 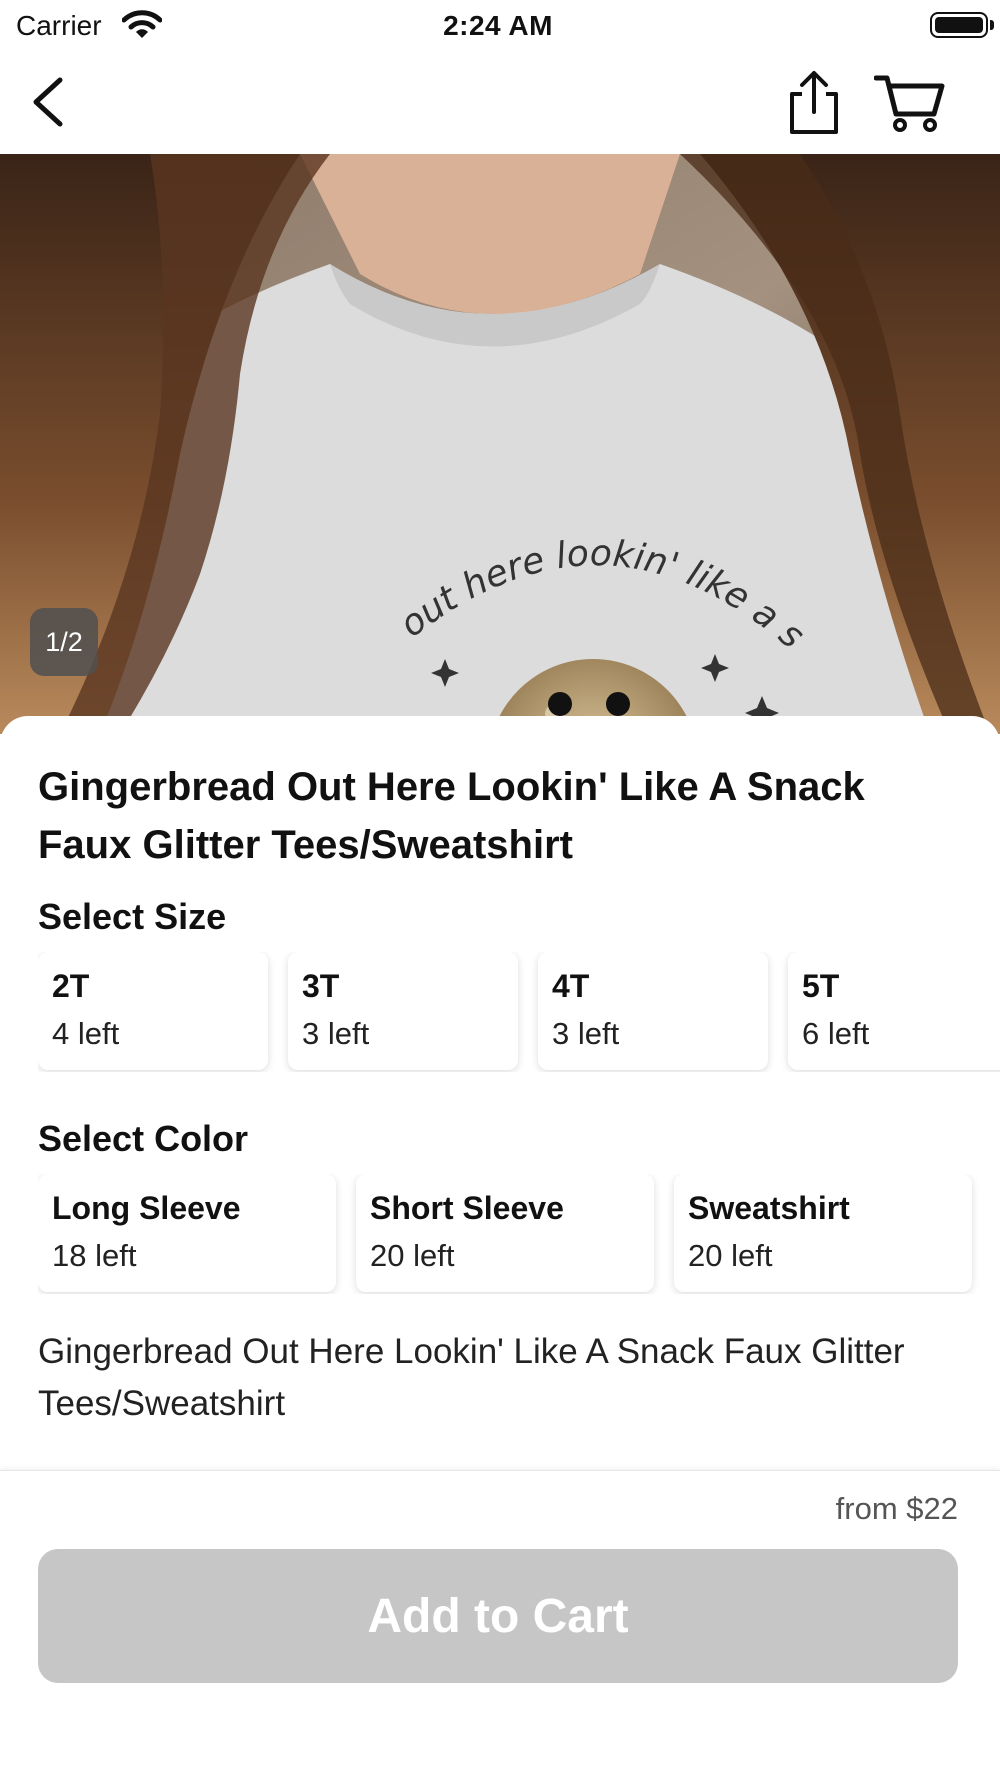 What do you see at coordinates (71, 986) in the screenshot?
I see `size-name: 2T` at bounding box center [71, 986].